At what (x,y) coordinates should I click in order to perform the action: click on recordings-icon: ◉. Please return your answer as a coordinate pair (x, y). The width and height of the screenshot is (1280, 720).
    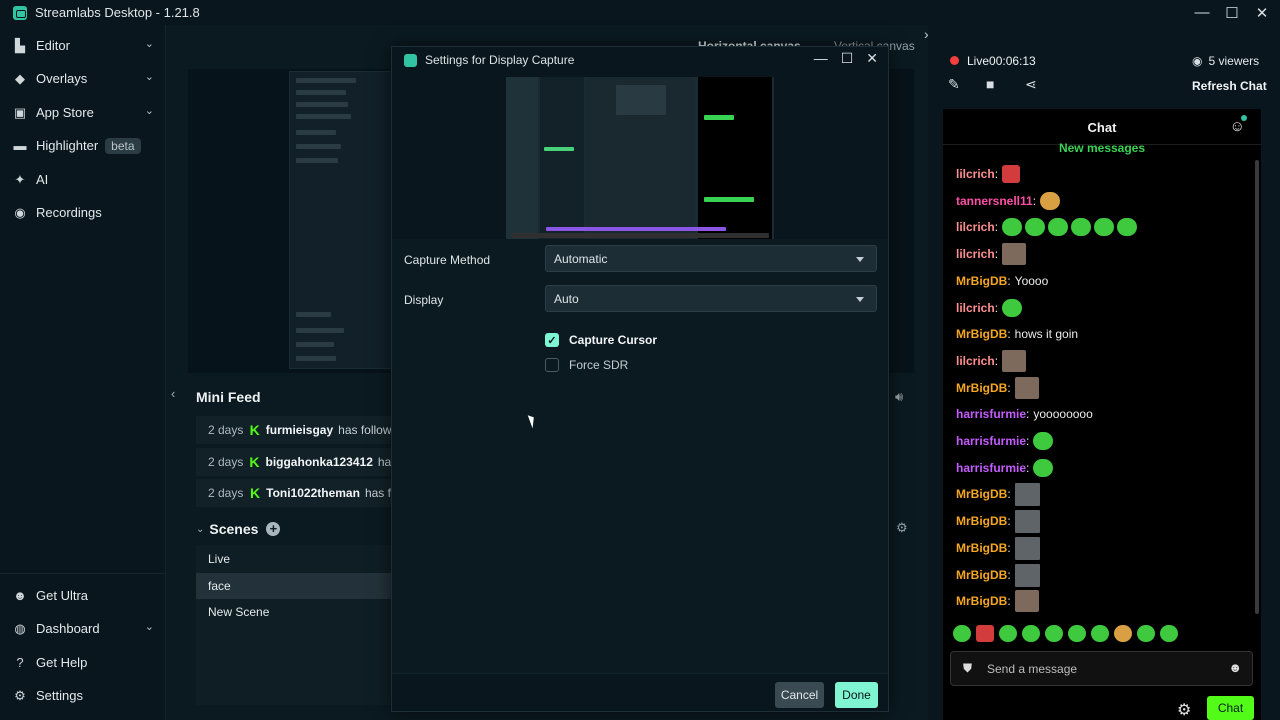
    Looking at the image, I should click on (20, 212).